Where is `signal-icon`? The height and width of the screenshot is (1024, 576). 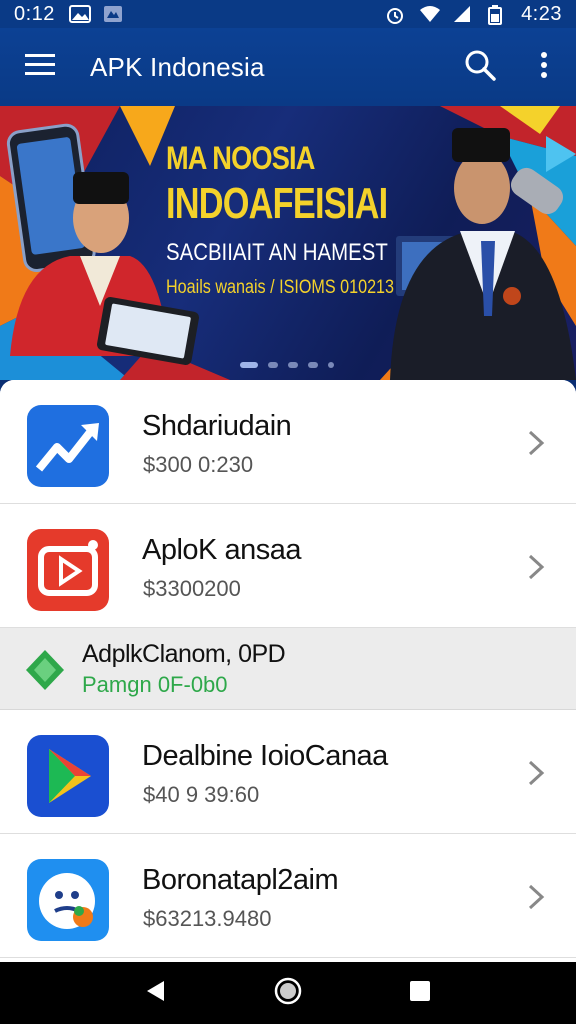 signal-icon is located at coordinates (463, 14).